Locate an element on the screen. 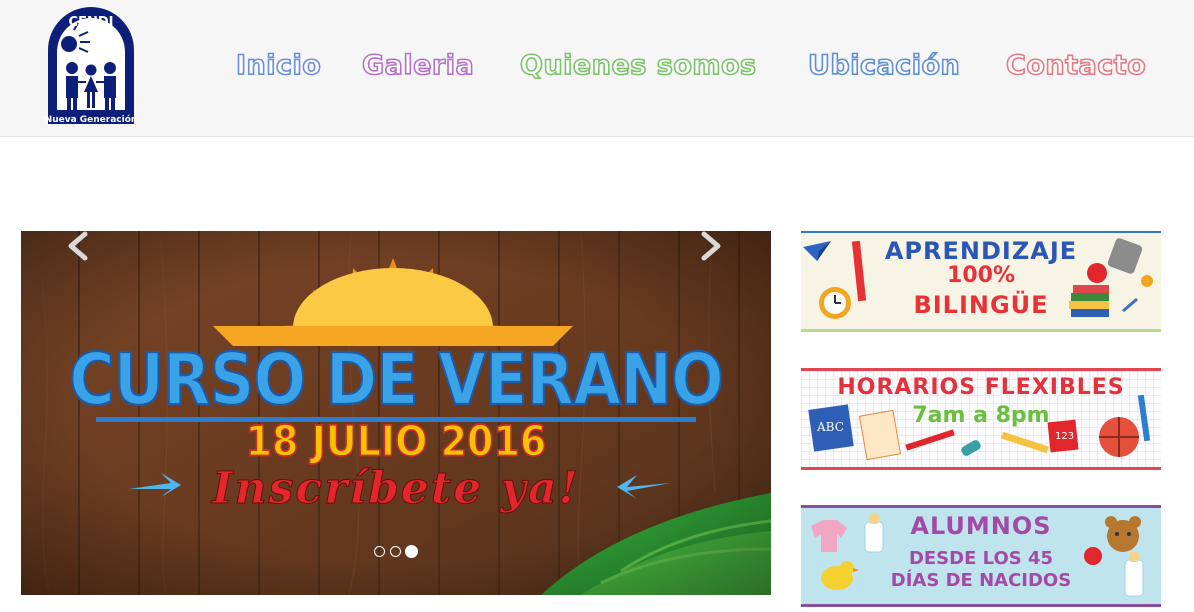  banner-bilingual: APRENDIZAJE 100% BILINGÜE is located at coordinates (981, 281).